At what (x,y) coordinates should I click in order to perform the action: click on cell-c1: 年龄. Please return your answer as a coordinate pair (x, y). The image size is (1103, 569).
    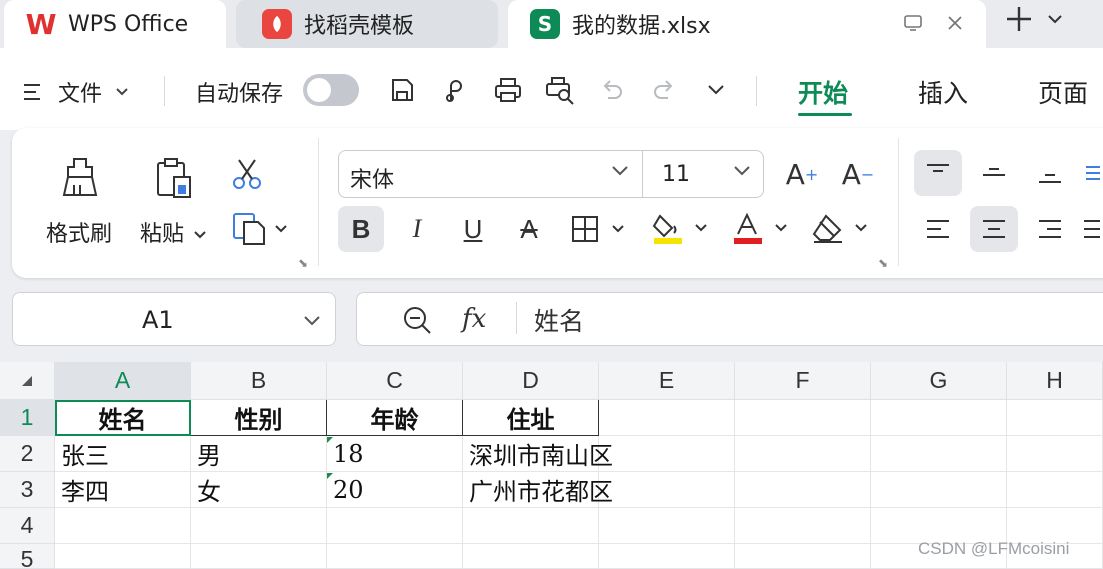
    Looking at the image, I should click on (395, 418).